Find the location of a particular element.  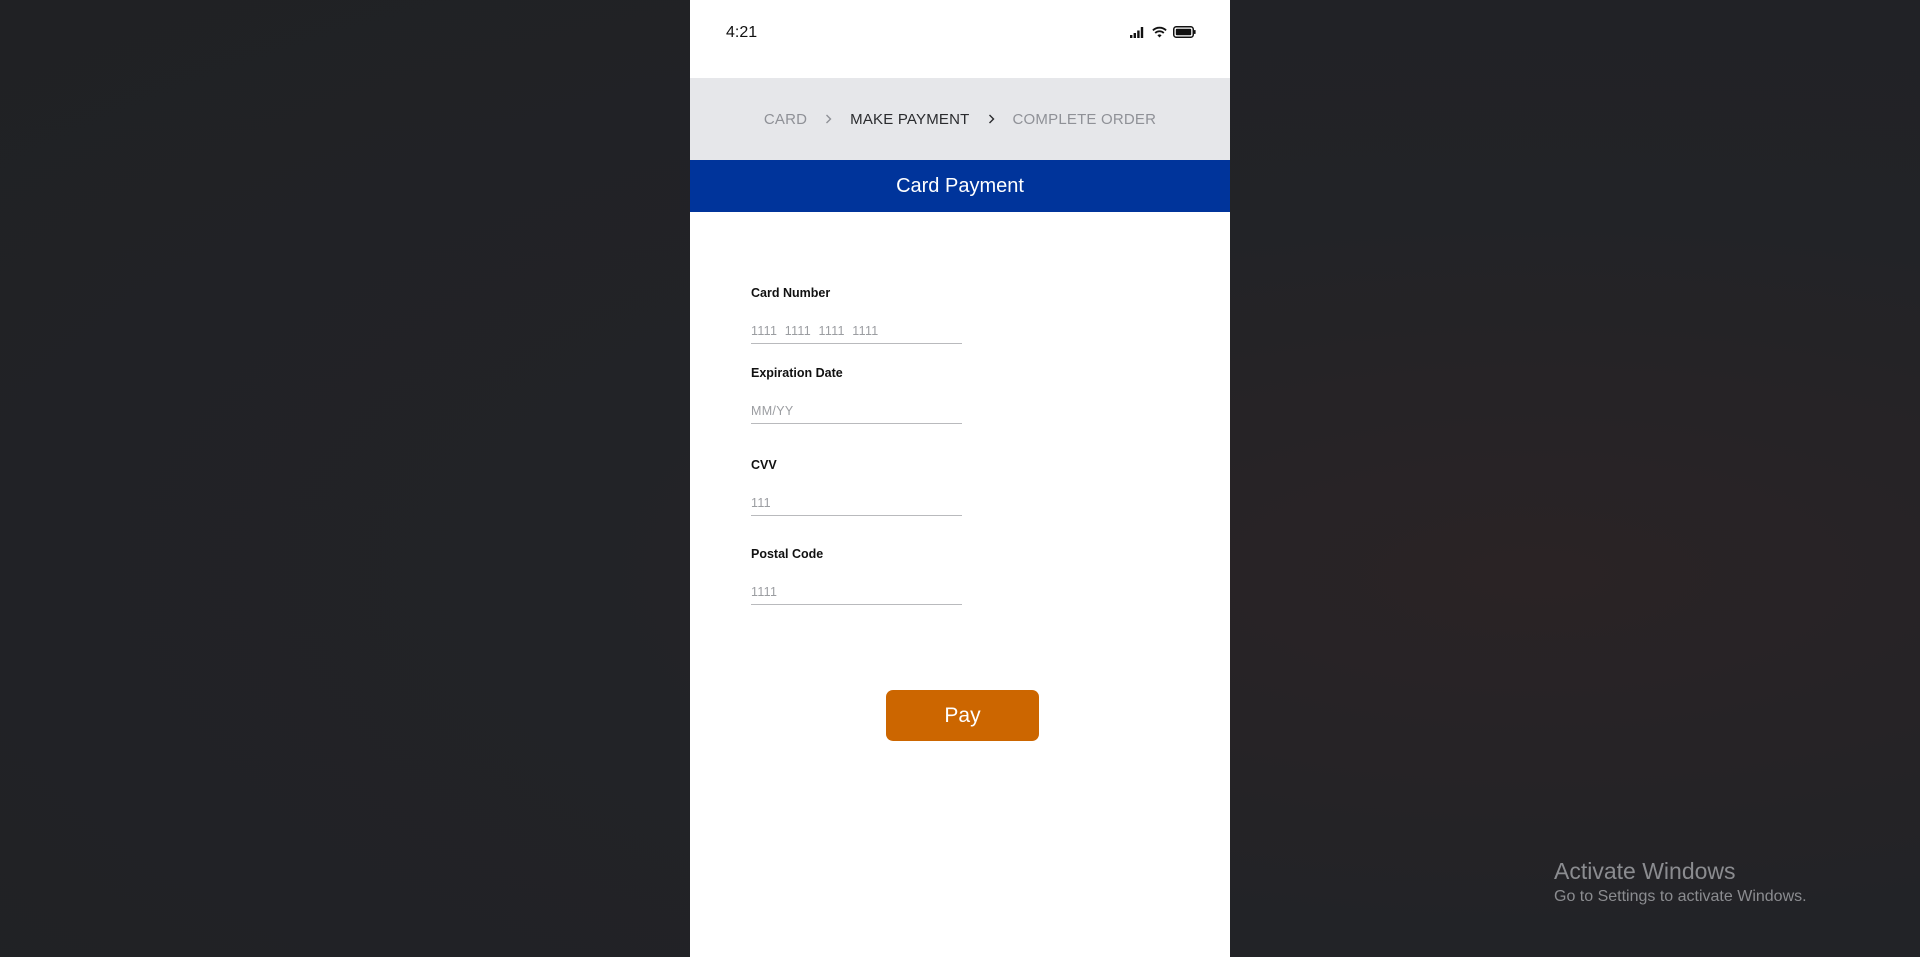

page-title: Card Payment is located at coordinates (960, 185).